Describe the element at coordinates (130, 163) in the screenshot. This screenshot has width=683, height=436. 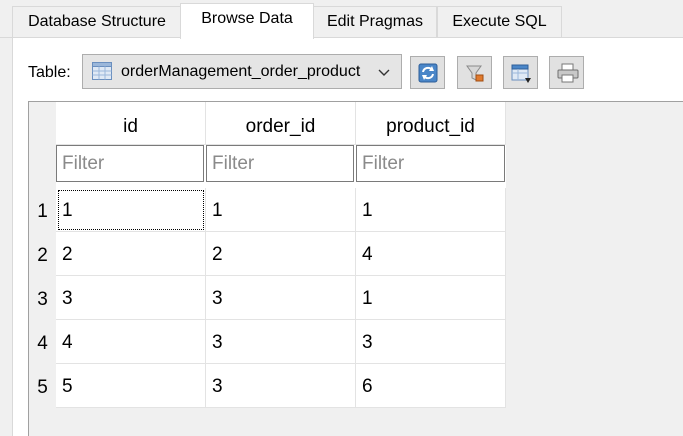
I see `filter-input-id: Filter` at that location.